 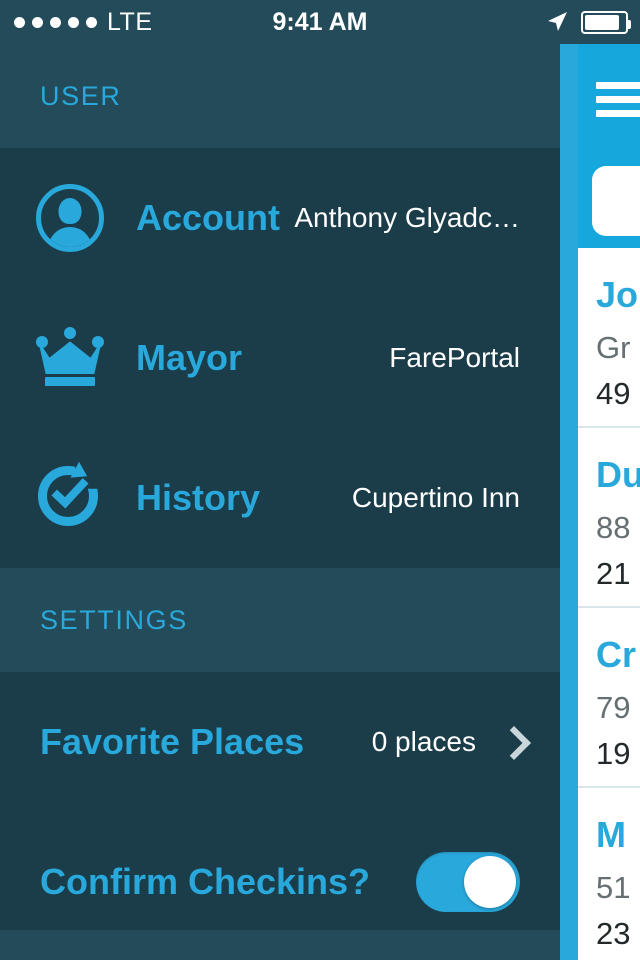 I want to click on venue-card-list: Jo Gr 49 Du 88 21 Cr 79 19 M 51 23, so click(x=609, y=604).